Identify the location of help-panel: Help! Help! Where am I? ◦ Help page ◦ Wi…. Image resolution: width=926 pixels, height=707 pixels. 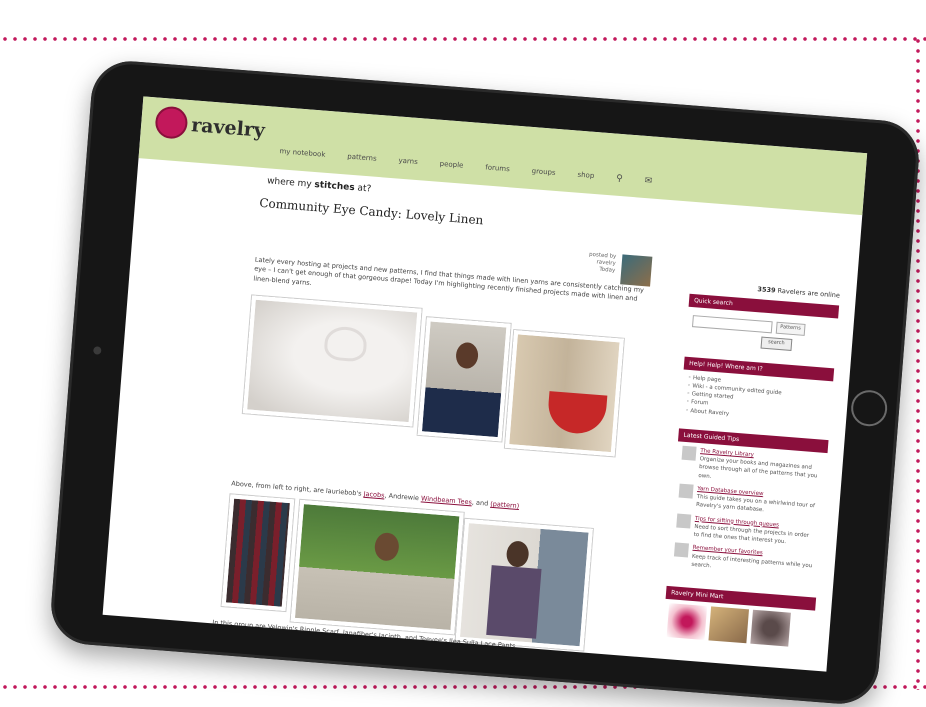
(757, 393).